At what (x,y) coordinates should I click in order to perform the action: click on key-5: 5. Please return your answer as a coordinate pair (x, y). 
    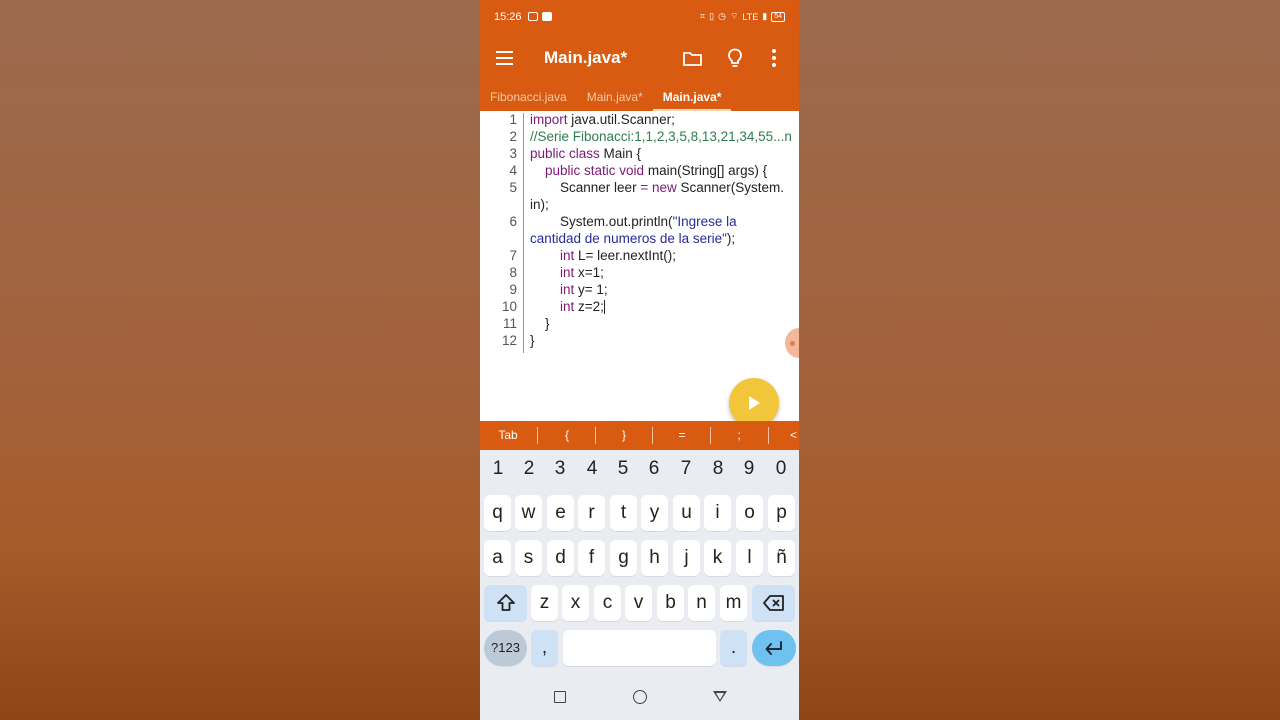
    Looking at the image, I should click on (623, 469).